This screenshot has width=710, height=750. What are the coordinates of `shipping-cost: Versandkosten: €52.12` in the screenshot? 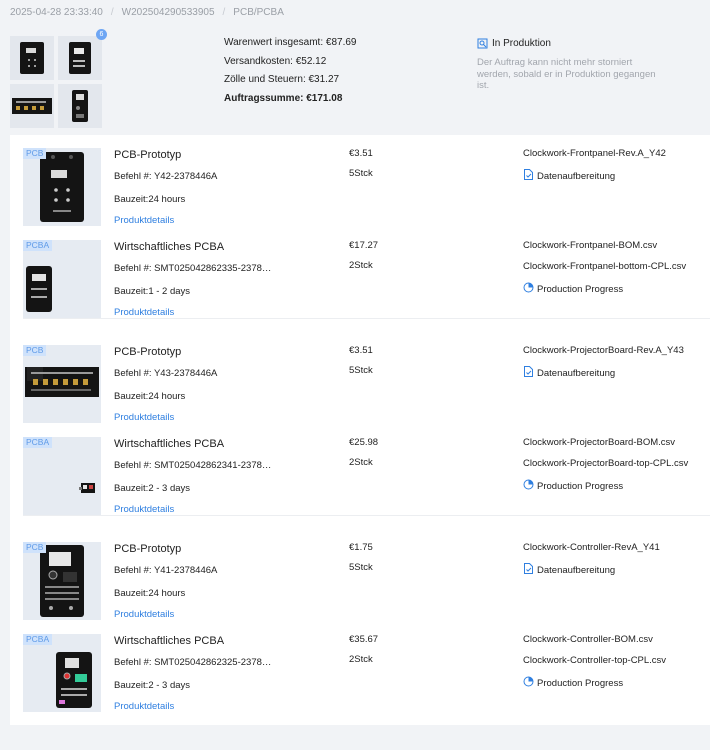 It's located at (275, 61).